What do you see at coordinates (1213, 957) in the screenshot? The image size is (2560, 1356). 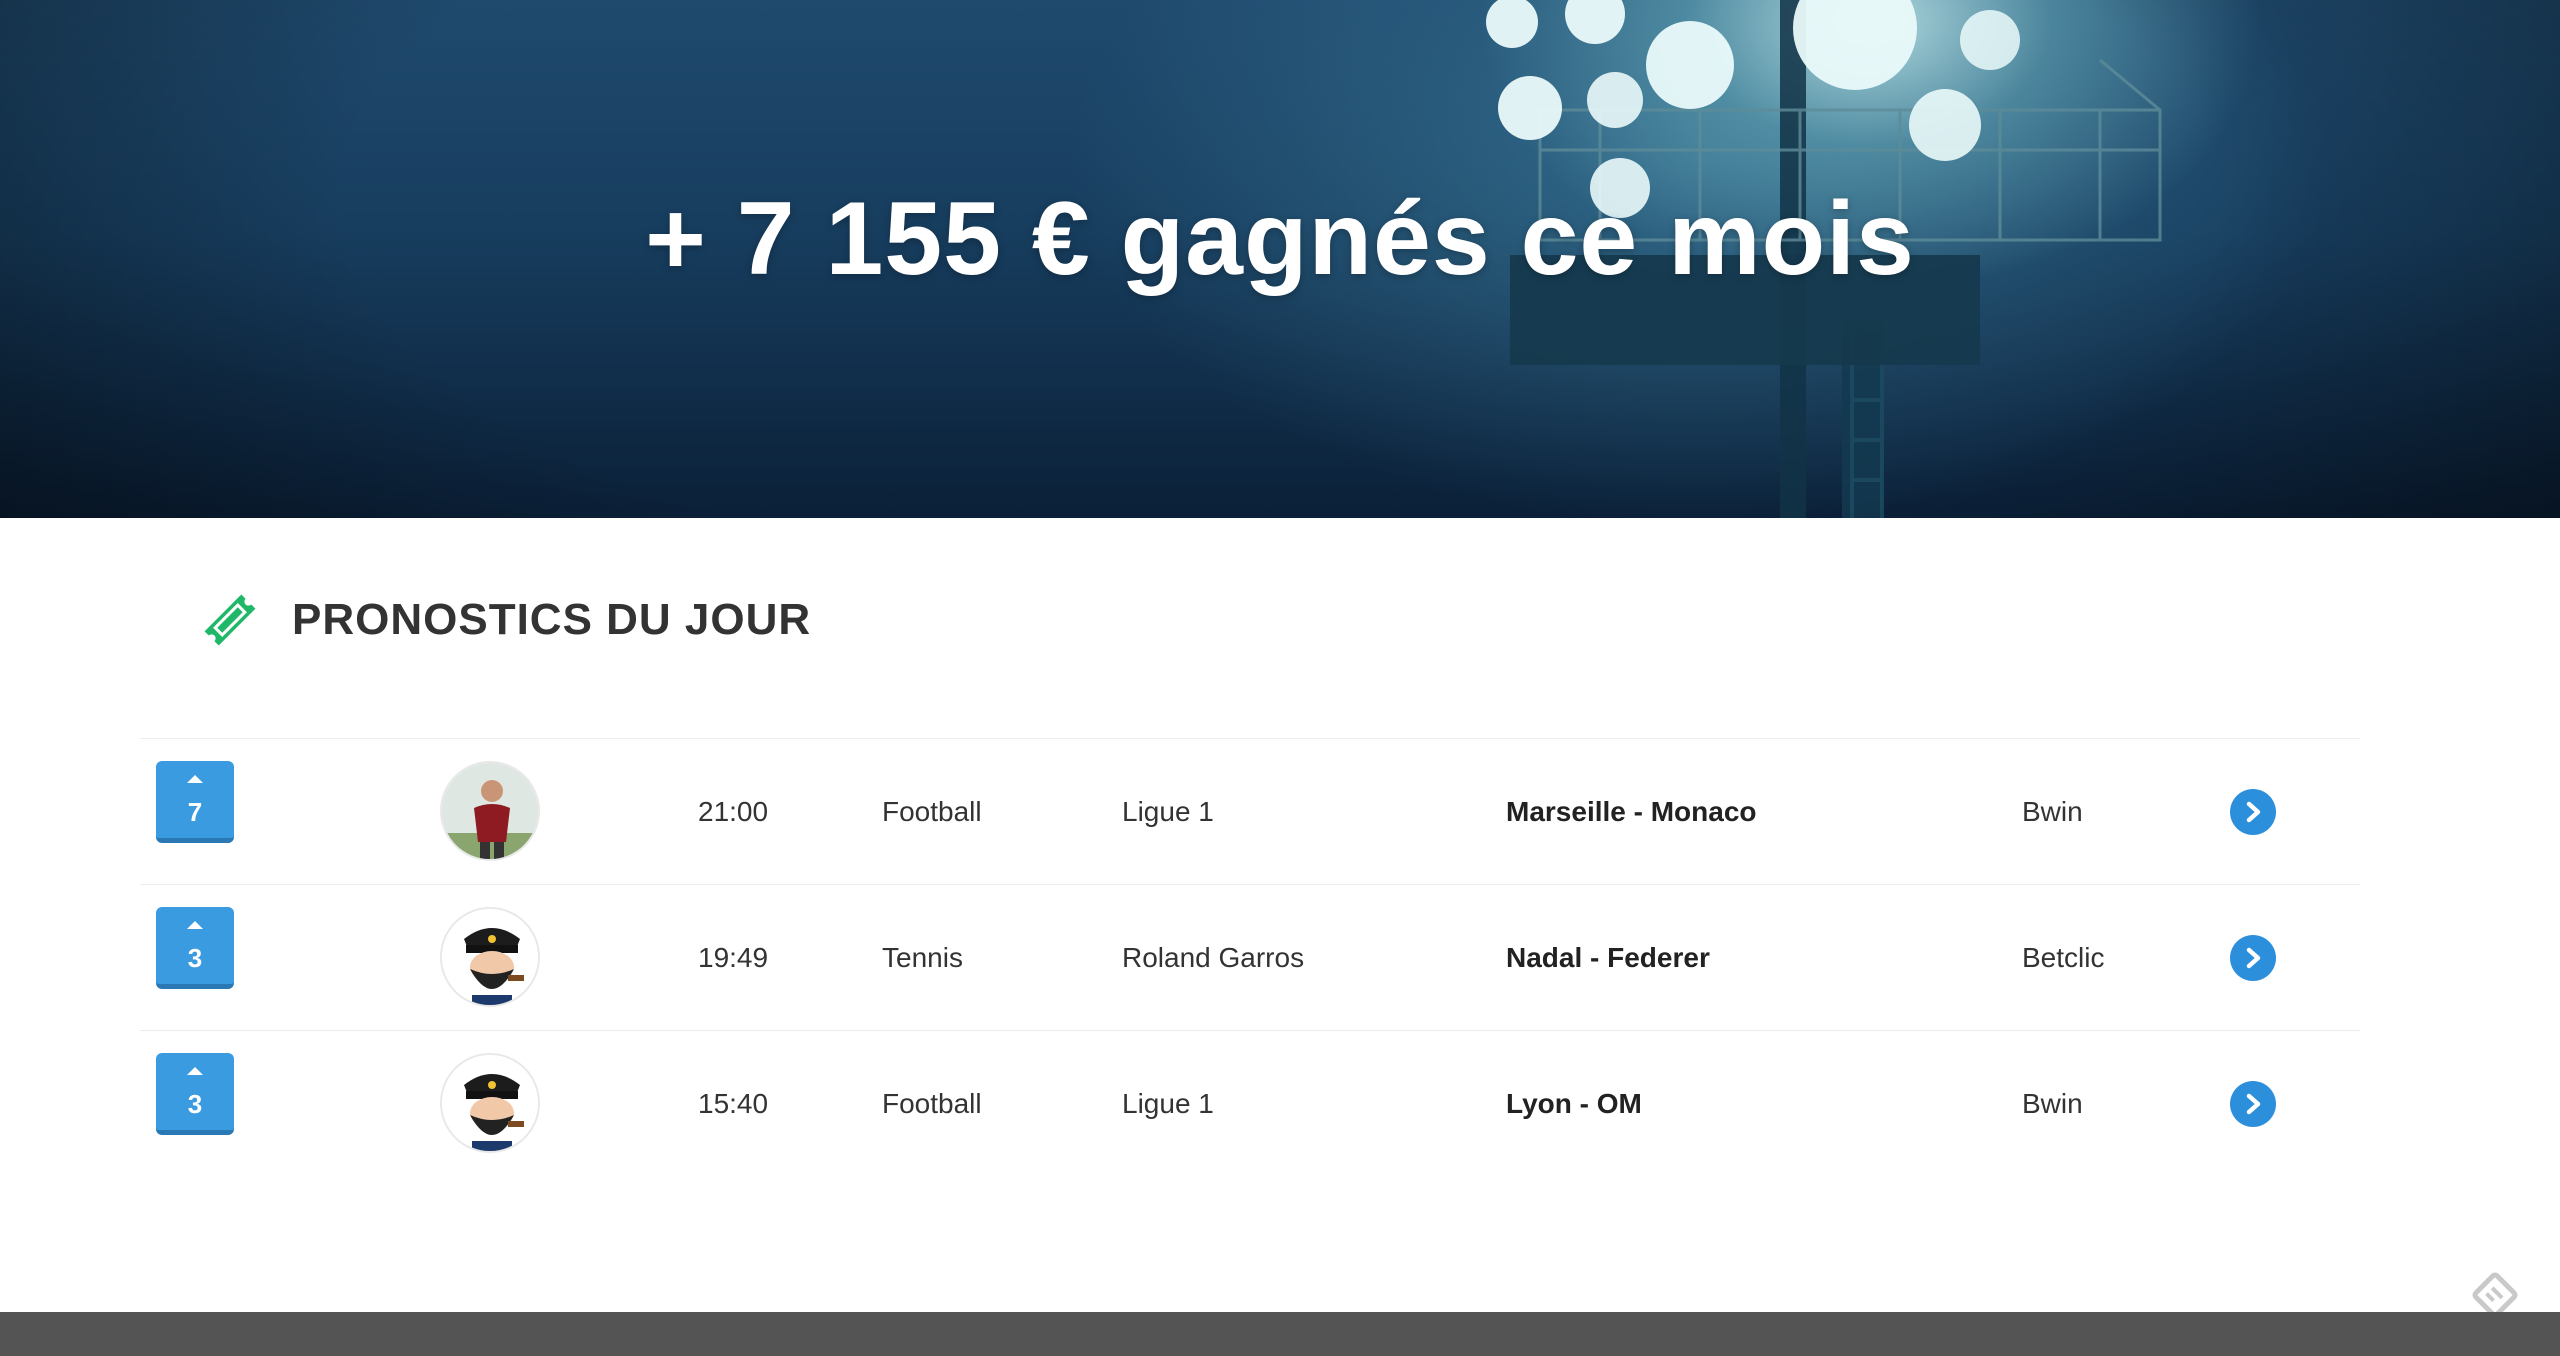 I see `competition: Roland Garros` at bounding box center [1213, 957].